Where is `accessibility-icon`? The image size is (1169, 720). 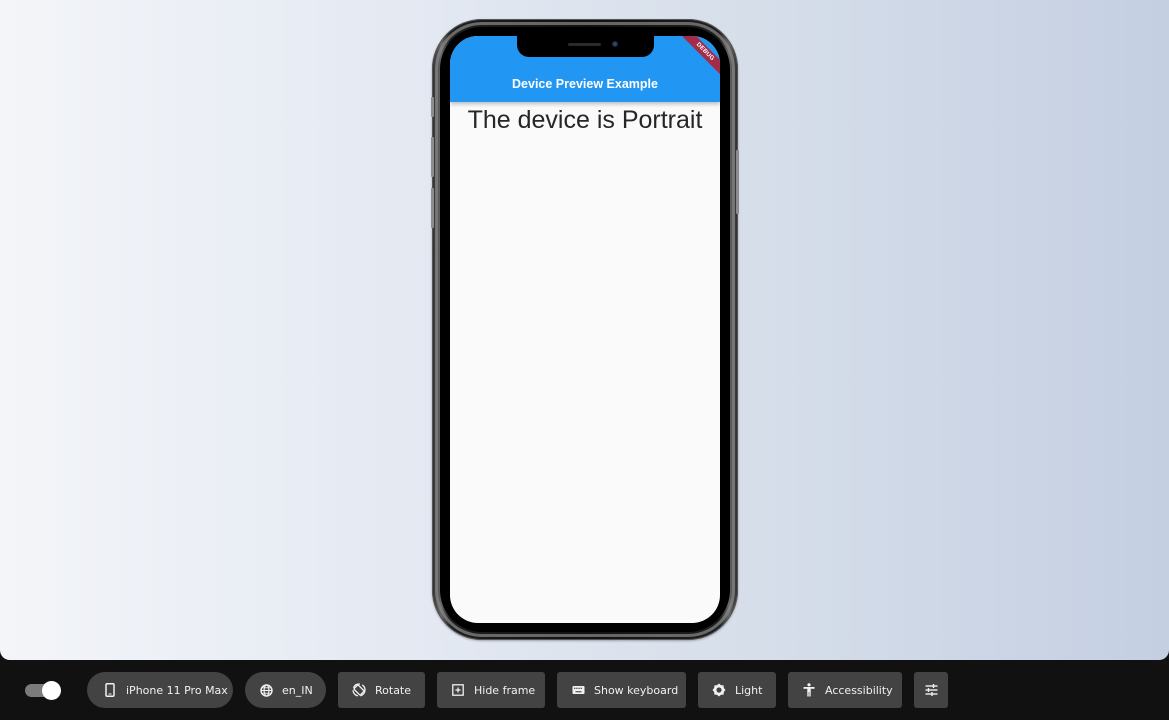
accessibility-icon is located at coordinates (809, 690).